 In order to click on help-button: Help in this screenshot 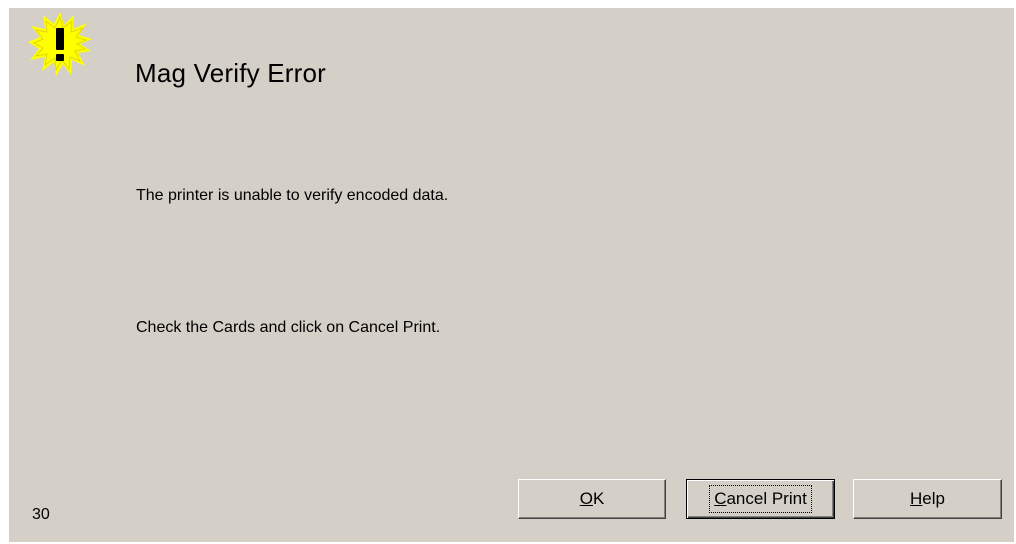, I will do `click(927, 499)`.